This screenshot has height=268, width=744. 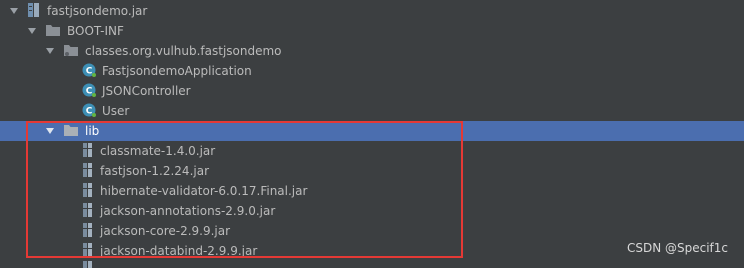 I want to click on tree-item-label: classes.org.vulhub.fastjsondemo, so click(x=183, y=51).